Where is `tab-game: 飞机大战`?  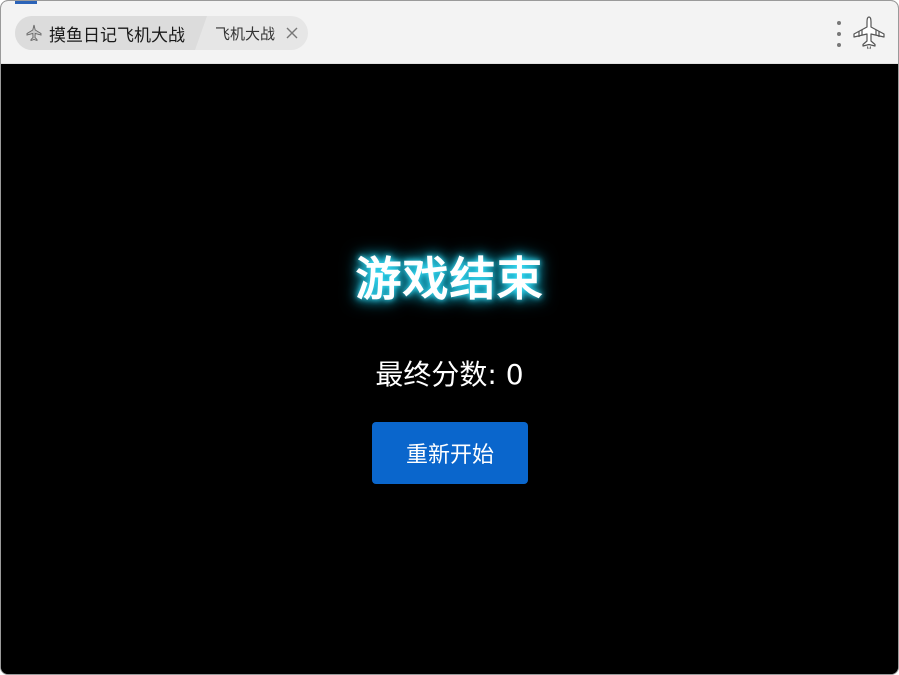
tab-game: 飞机大战 is located at coordinates (247, 33).